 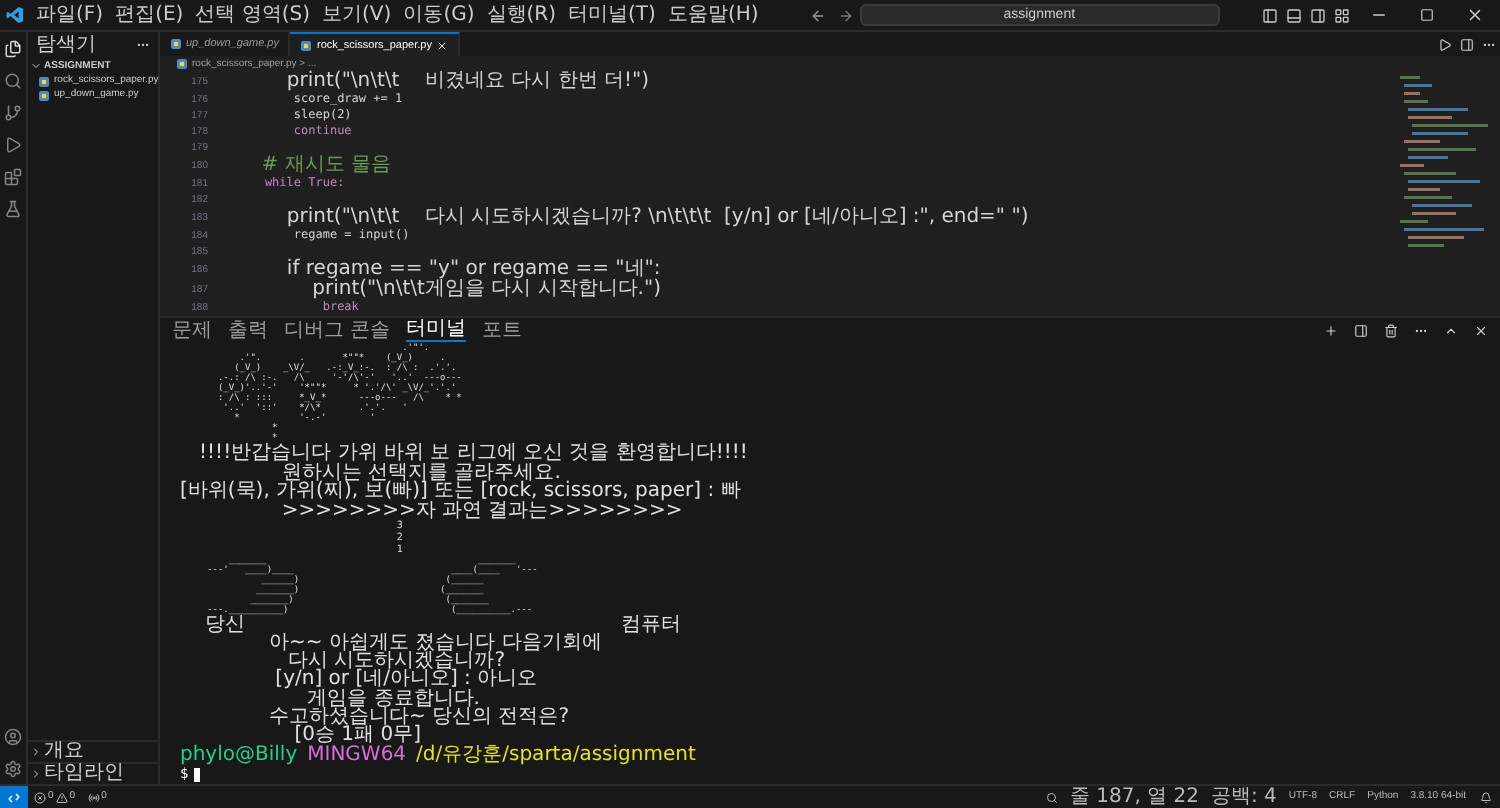 I want to click on code-line: print("\n\t\t게임을 다시 시작합니다."), so click(x=486, y=290).